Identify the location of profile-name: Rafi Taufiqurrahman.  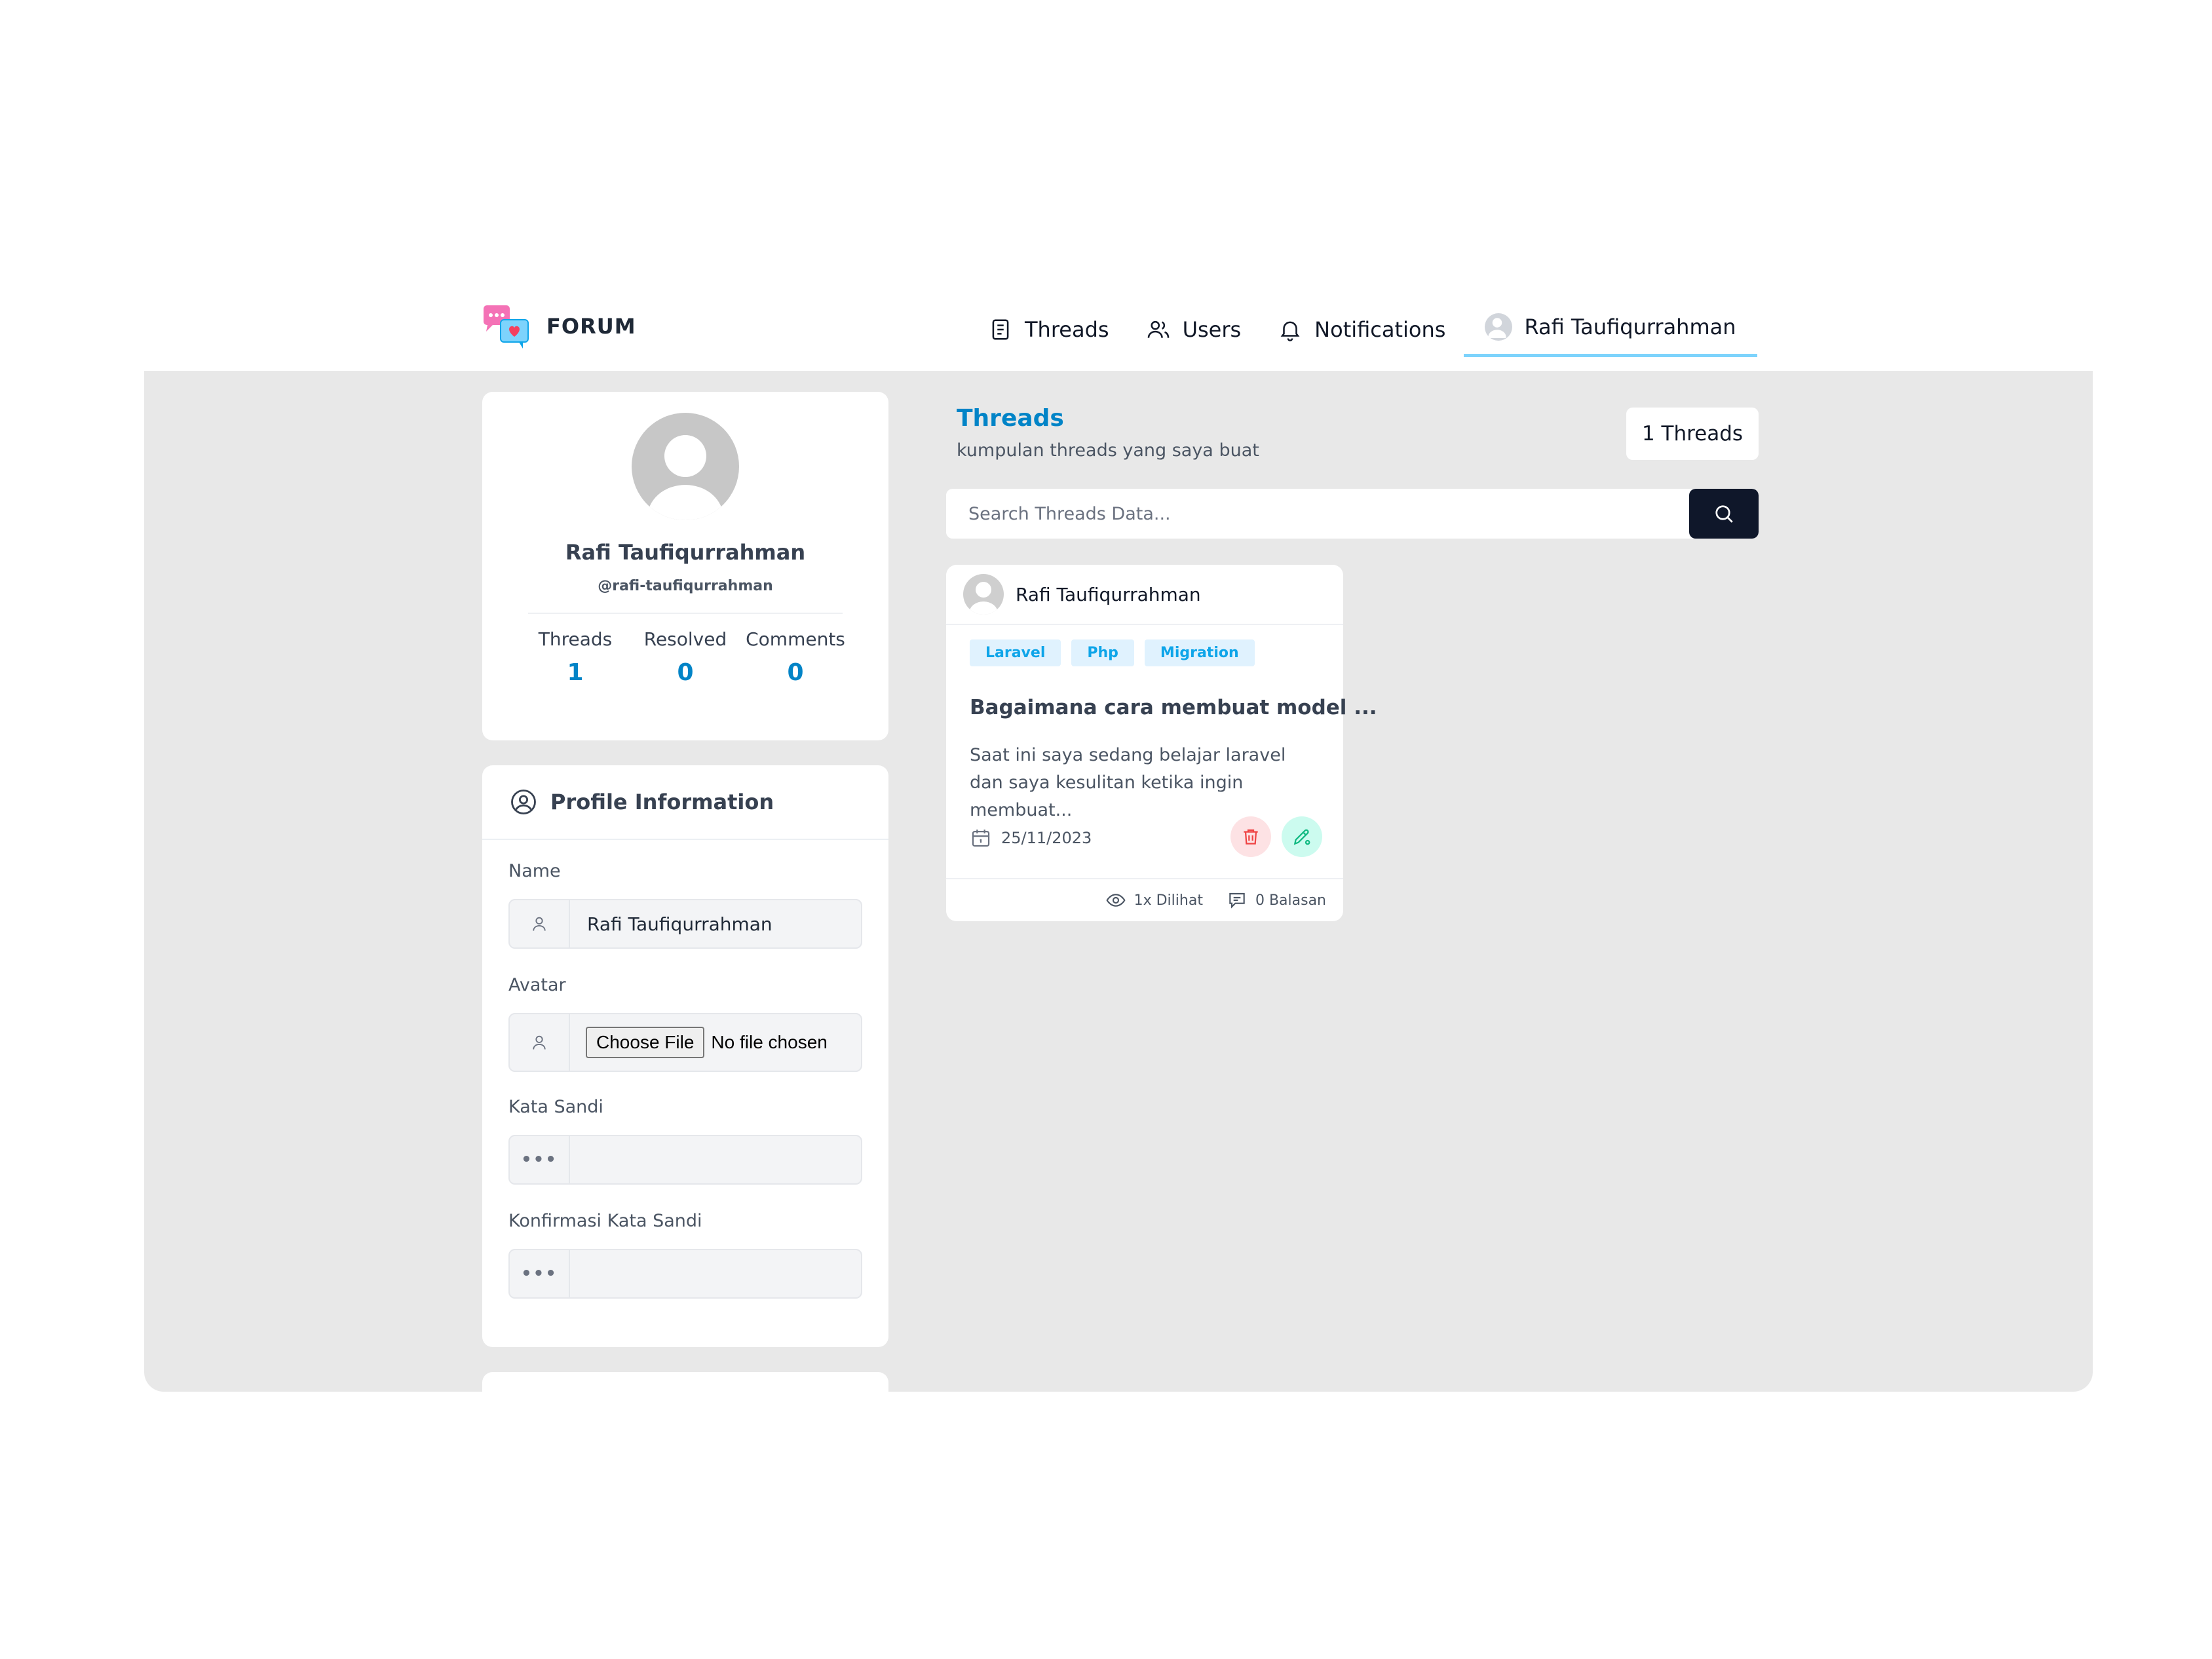
(685, 552).